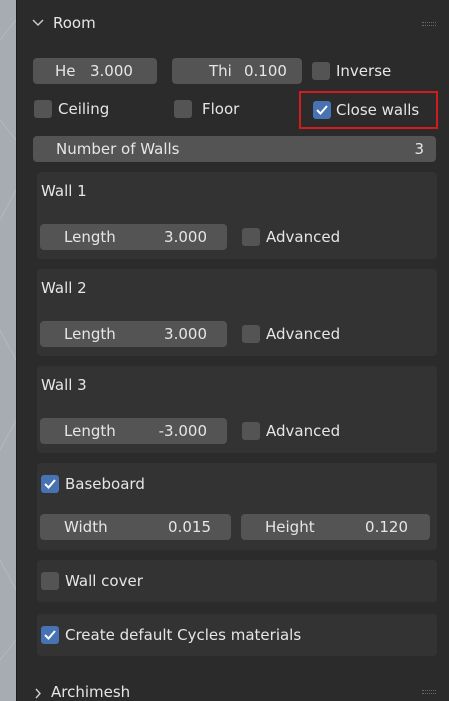 This screenshot has width=449, height=701. I want to click on wall-2-box: Wall 2 Length 3.000 Advanced, so click(237, 312).